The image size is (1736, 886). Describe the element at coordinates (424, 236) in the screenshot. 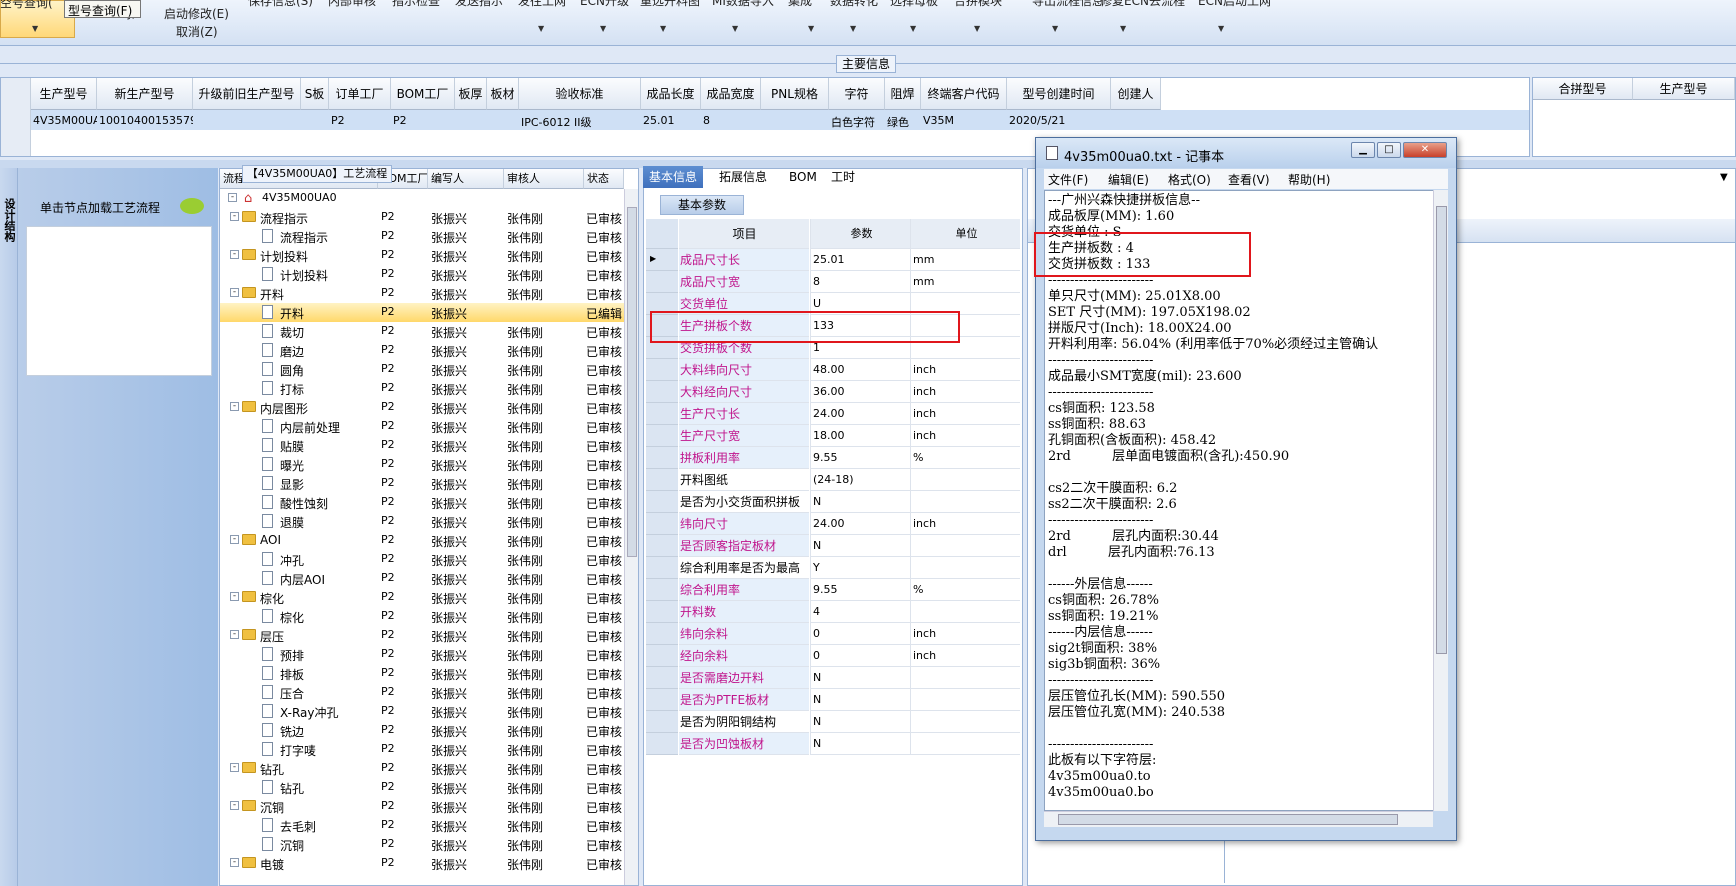

I see `tree-node: 流程指示 P2 张振兴 张伟刚 已审核` at that location.